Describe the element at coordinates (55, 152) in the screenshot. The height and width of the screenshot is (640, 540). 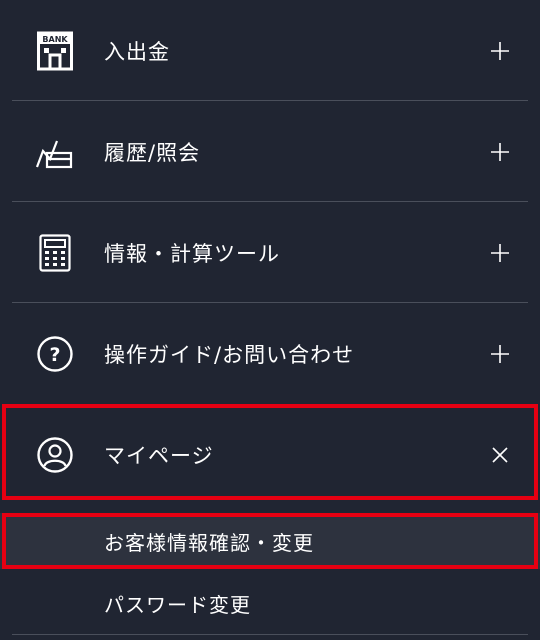
I see `history-chart-icon` at that location.